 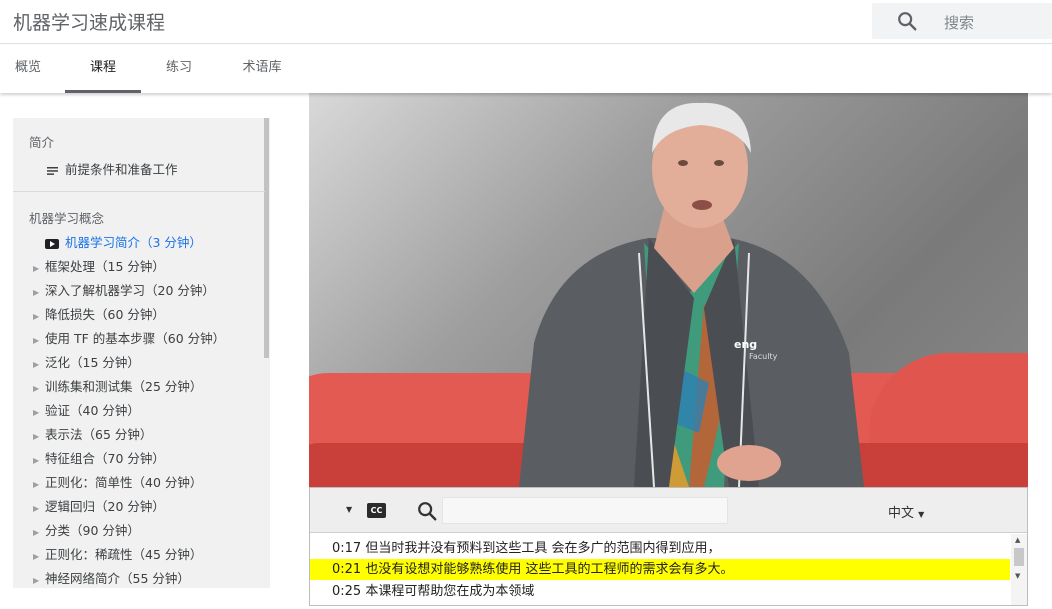 I want to click on sidebar-item-label: 训练集和测试集（25 分钟）, so click(x=124, y=386).